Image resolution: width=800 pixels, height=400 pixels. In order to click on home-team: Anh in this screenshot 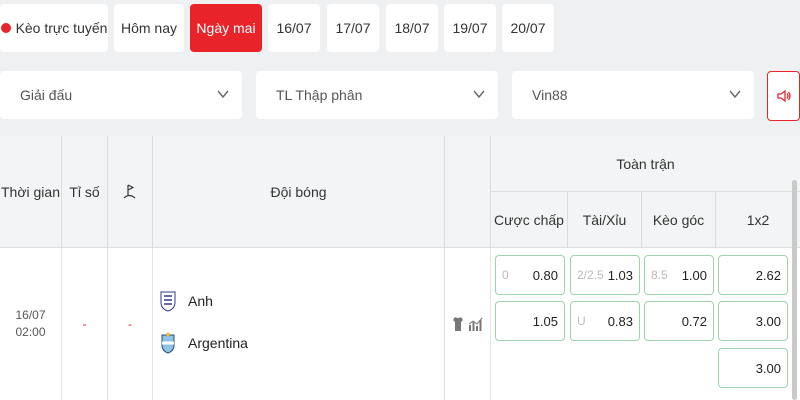, I will do `click(186, 301)`.